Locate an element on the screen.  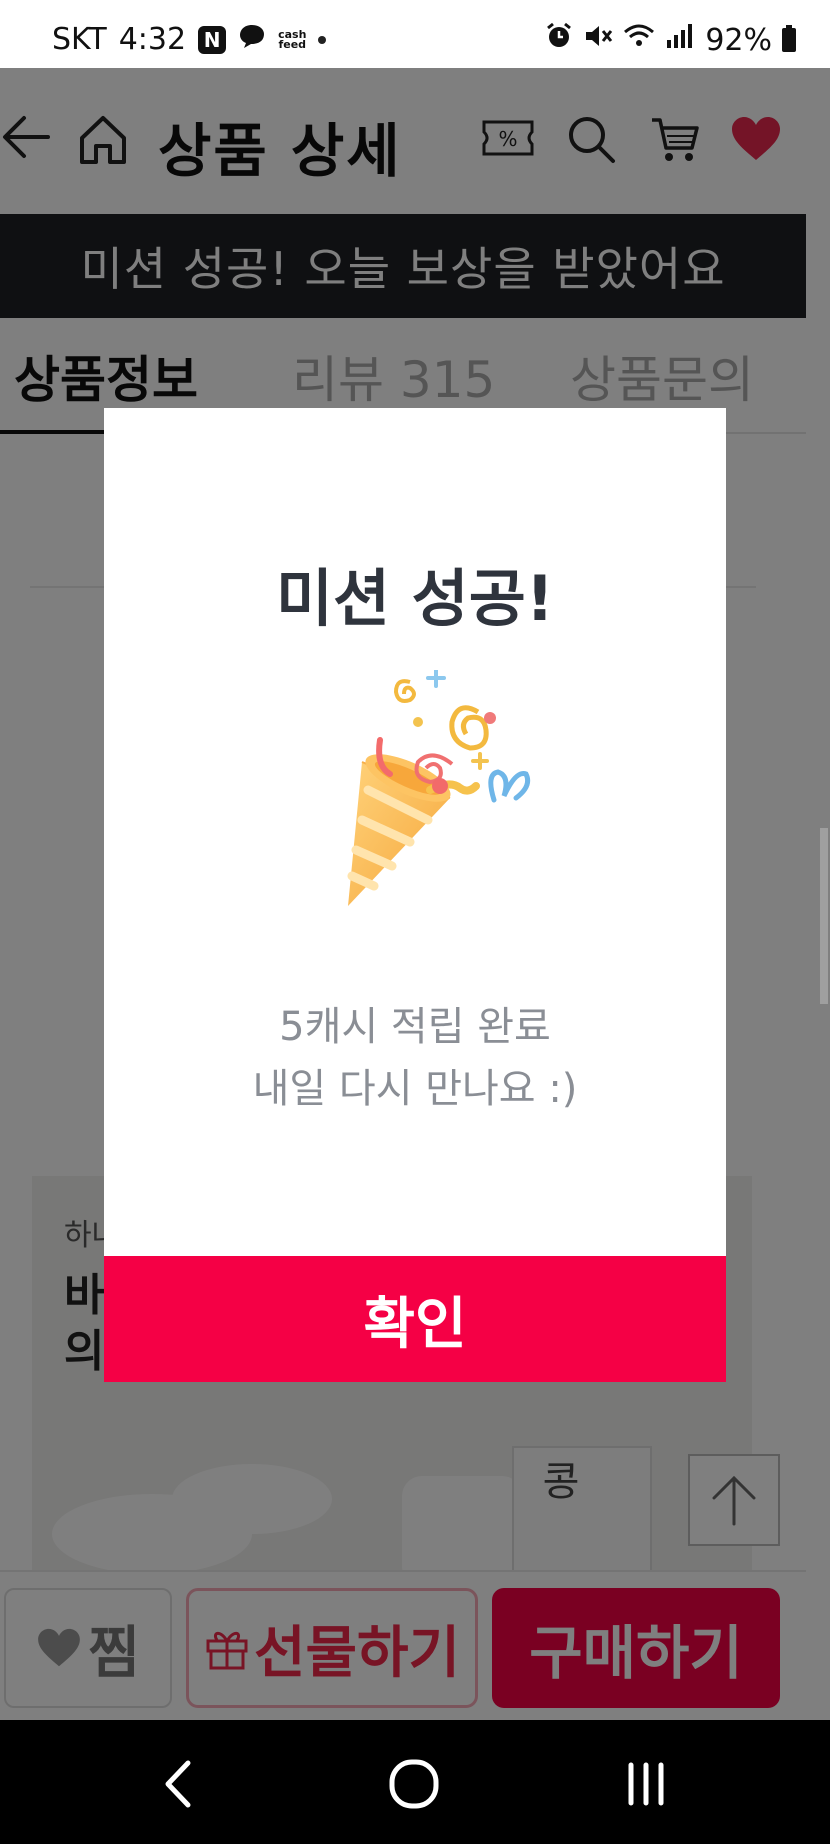
nav-home-button is located at coordinates (414, 1784).